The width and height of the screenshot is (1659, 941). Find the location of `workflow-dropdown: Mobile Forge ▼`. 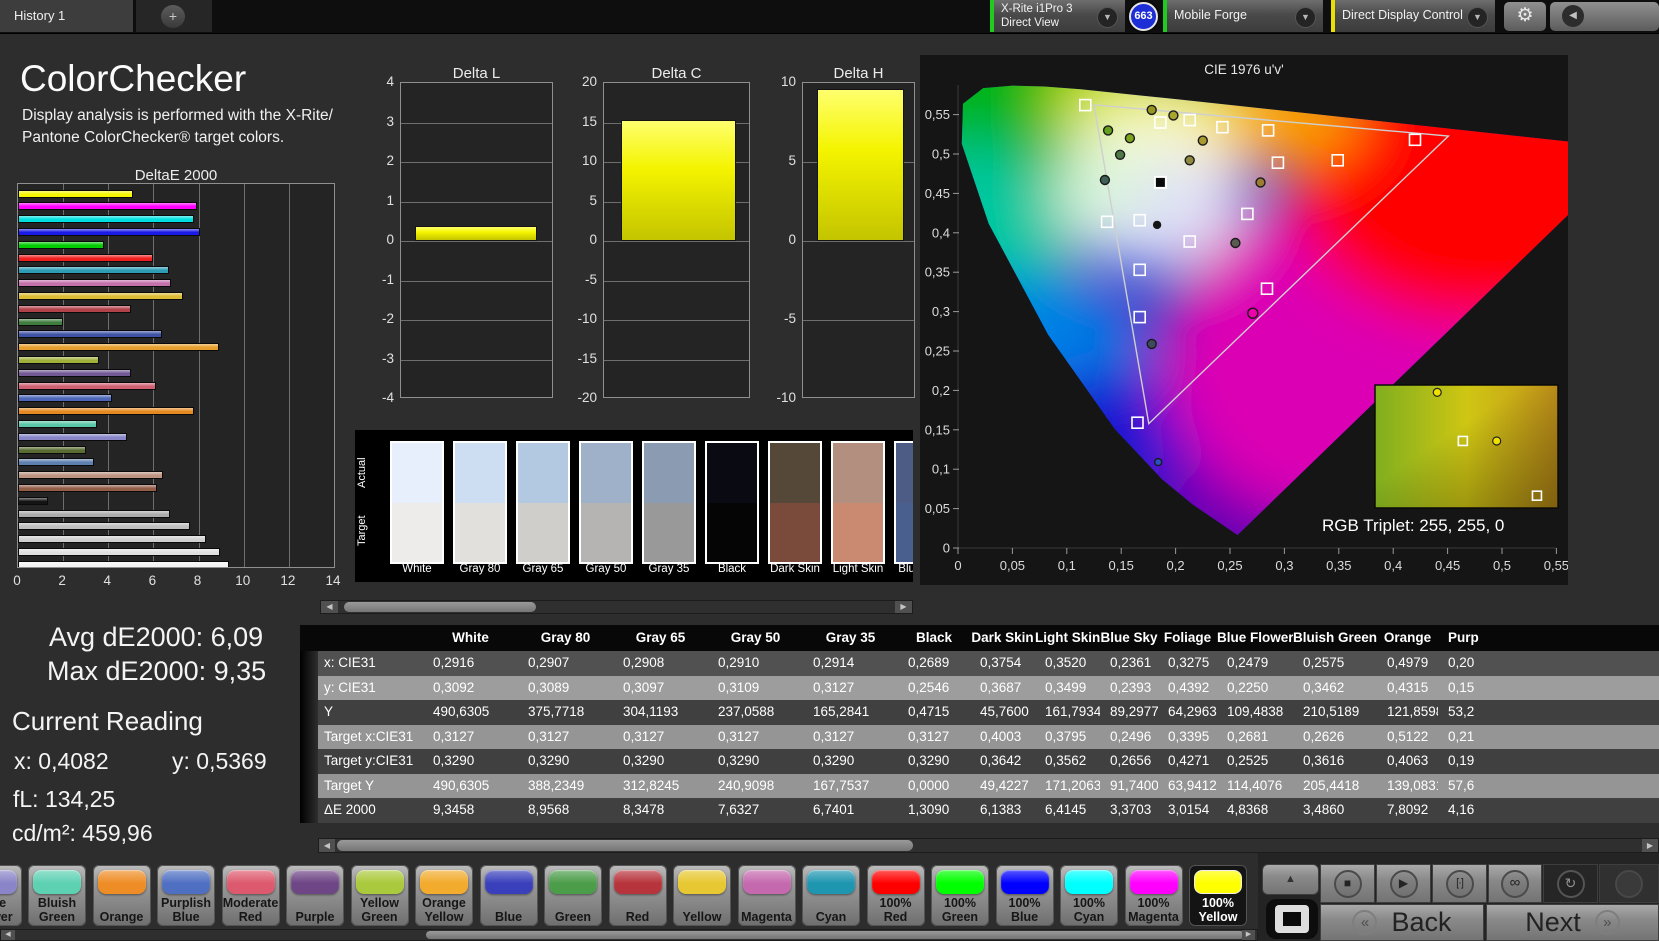

workflow-dropdown: Mobile Forge ▼ is located at coordinates (1243, 16).